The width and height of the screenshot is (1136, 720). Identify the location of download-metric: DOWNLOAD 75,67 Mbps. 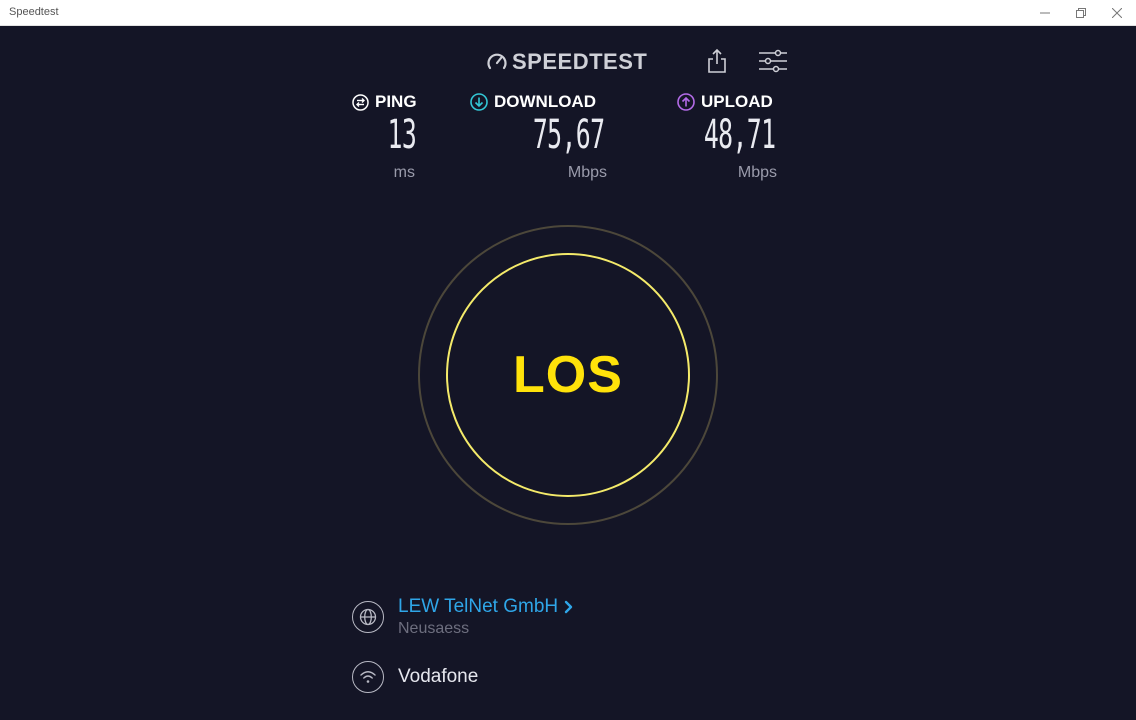
(539, 137).